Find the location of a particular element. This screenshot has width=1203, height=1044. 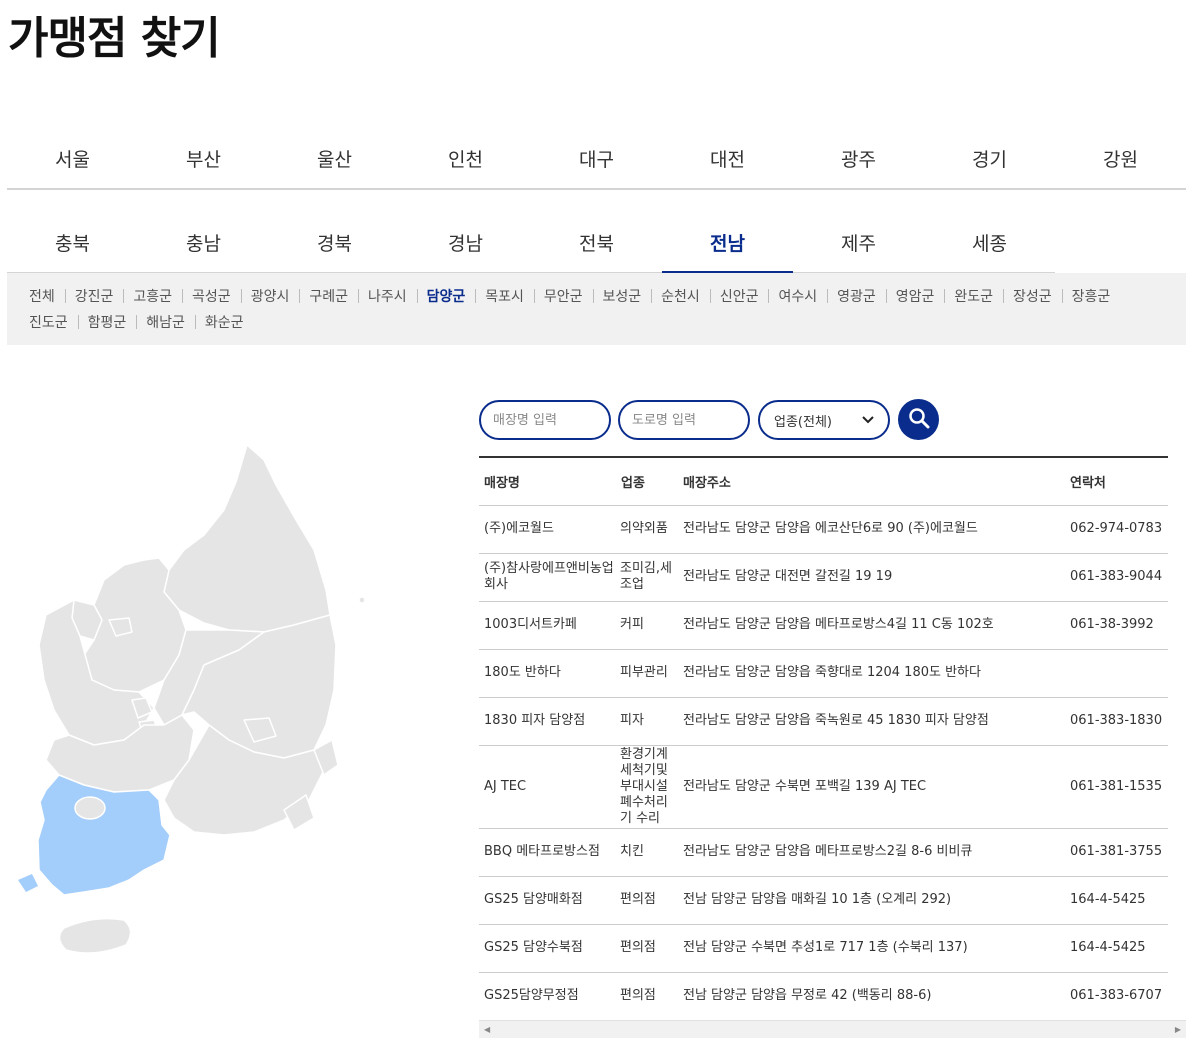

map-region-jeonnam-highlight is located at coordinates (104, 835).